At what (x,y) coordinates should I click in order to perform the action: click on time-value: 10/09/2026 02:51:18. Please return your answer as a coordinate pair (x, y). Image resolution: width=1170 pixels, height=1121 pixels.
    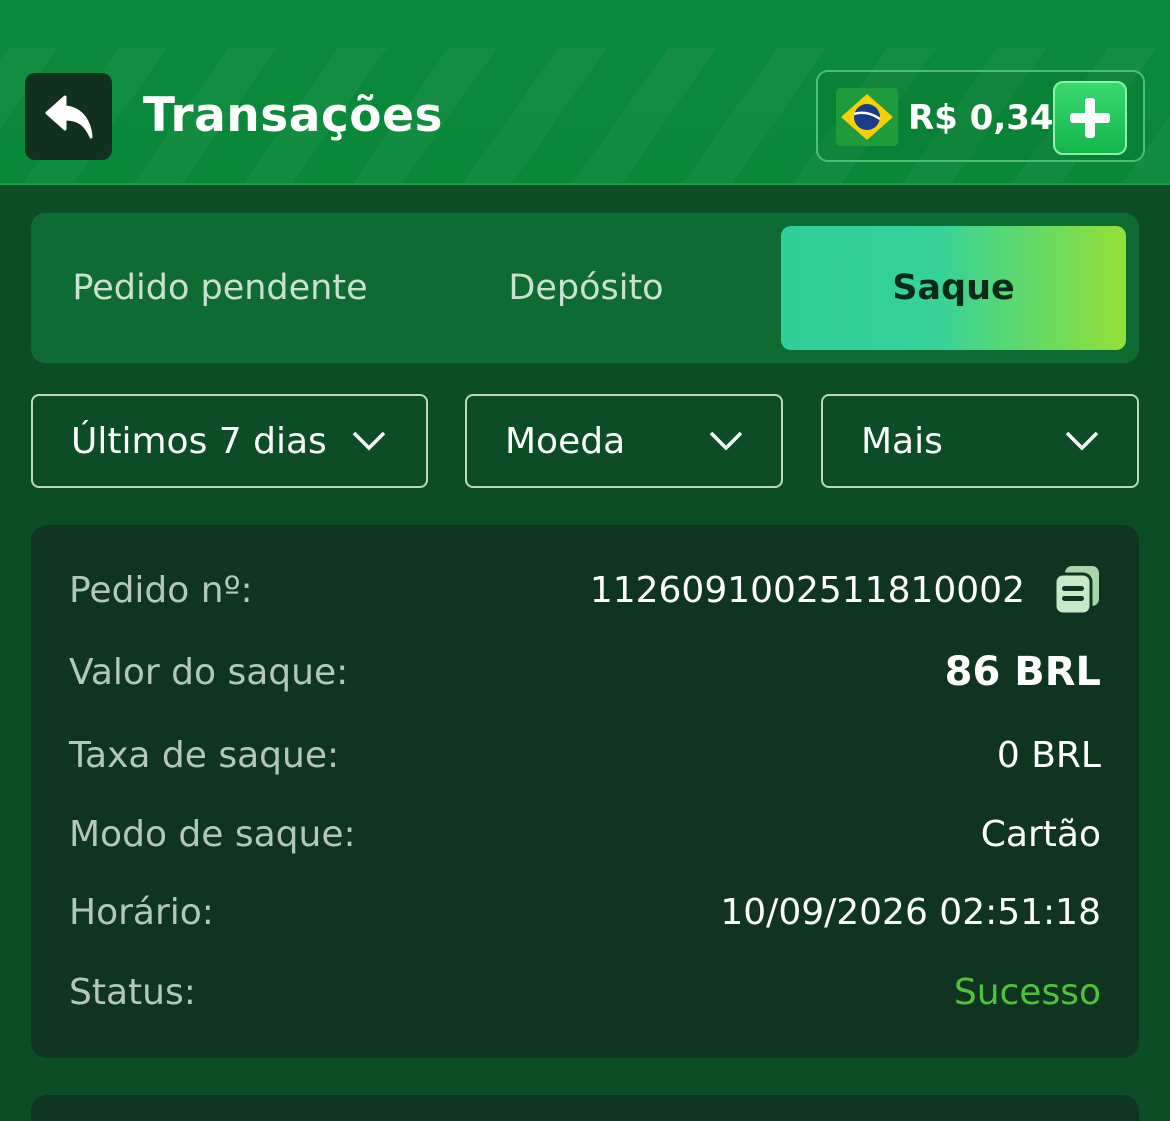
    Looking at the image, I should click on (910, 912).